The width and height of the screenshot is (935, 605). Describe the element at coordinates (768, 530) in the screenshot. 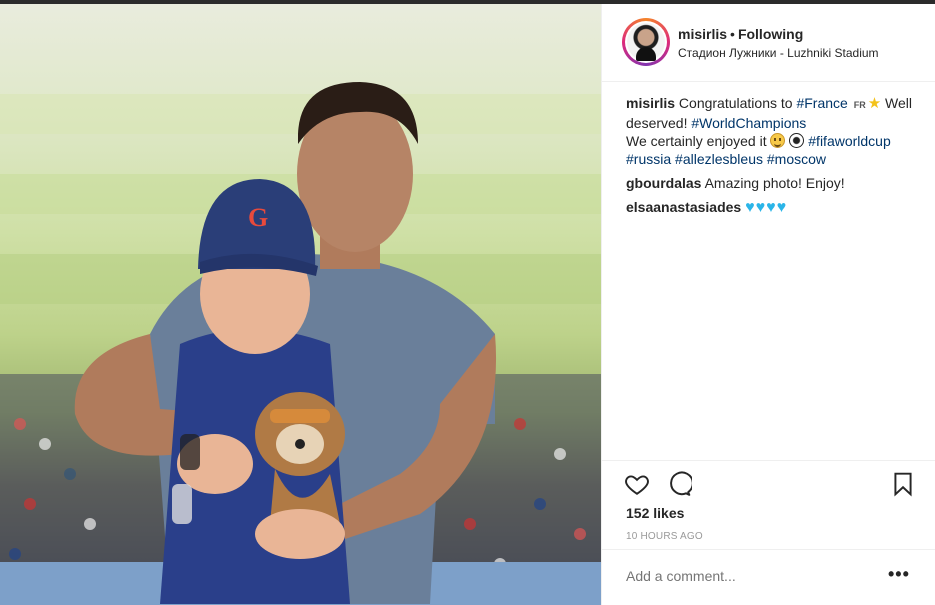

I see `post-actions: 152 likes 10 HOURS AGO •••` at that location.